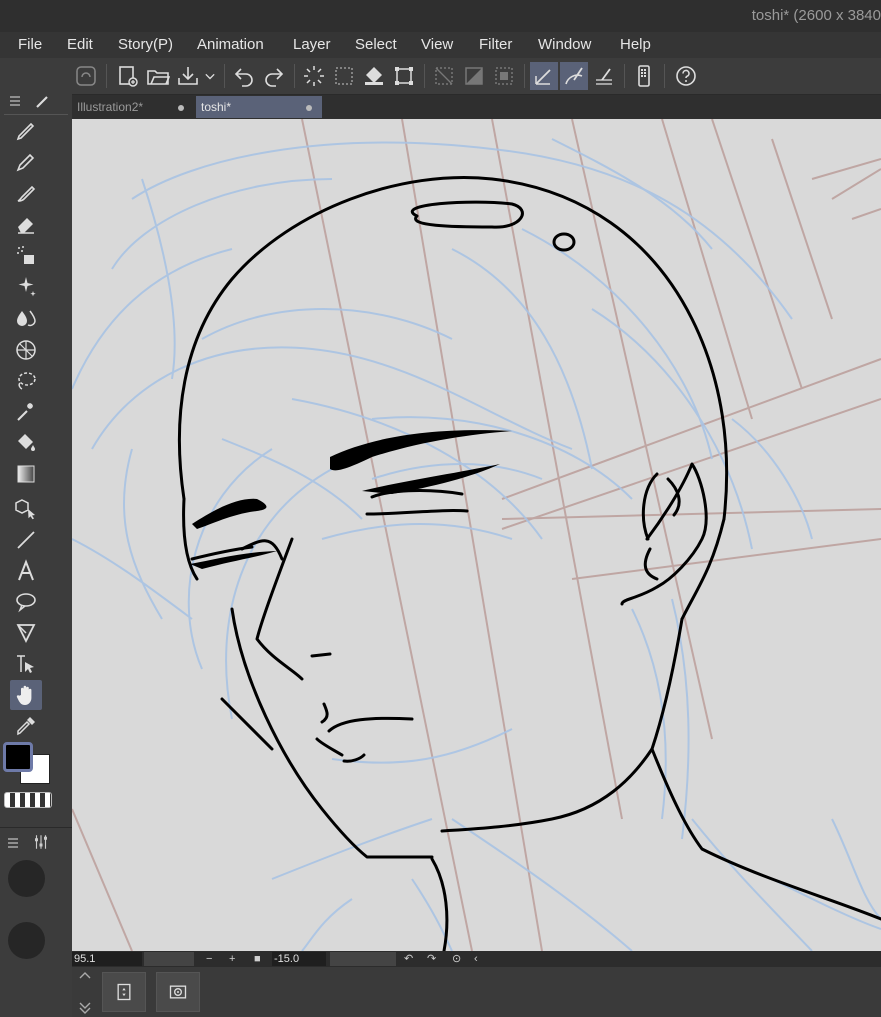 This screenshot has width=881, height=1017. Describe the element at coordinates (15, 101) in the screenshot. I see `panel-menu-icon` at that location.